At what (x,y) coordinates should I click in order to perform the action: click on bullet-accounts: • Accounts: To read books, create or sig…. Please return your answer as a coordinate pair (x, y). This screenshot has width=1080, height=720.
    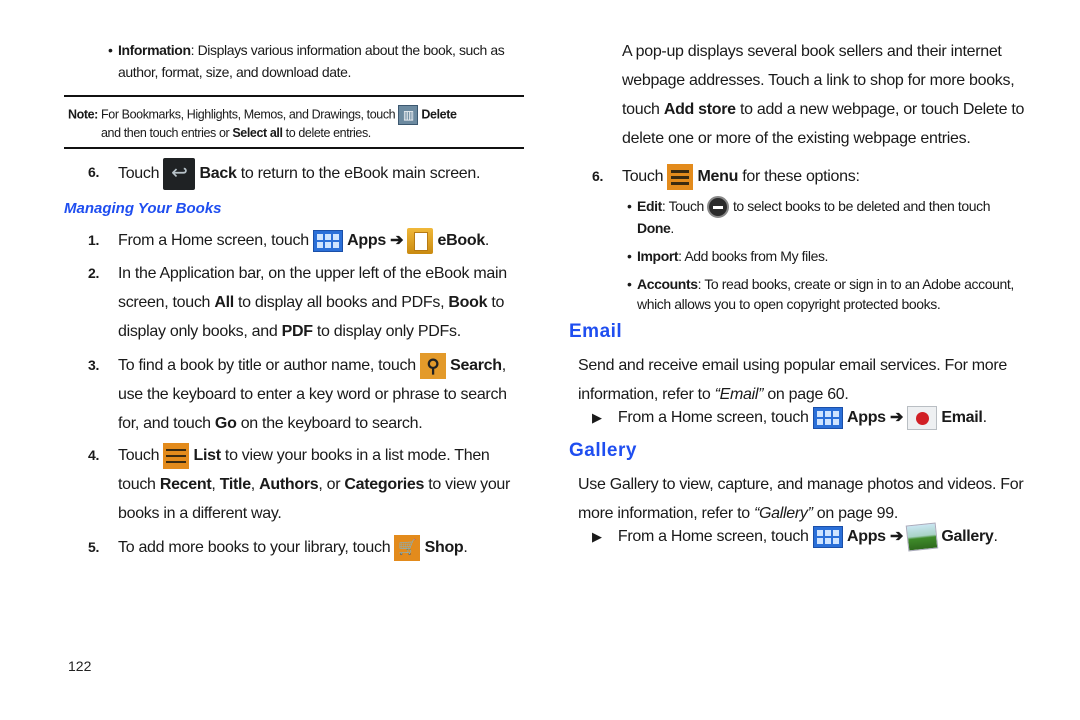
    Looking at the image, I should click on (821, 294).